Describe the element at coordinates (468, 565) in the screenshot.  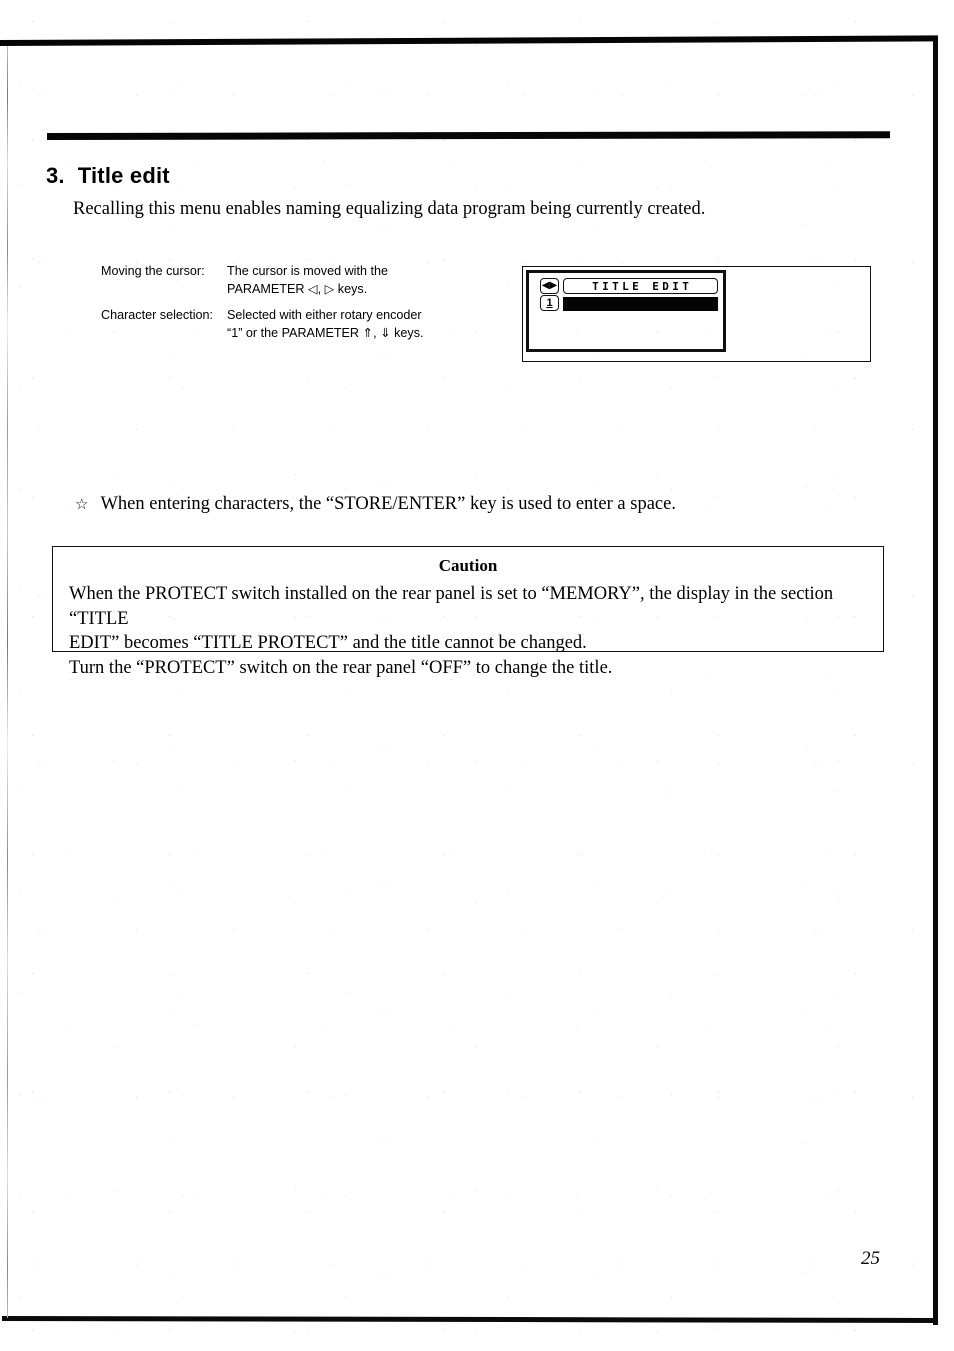
I see `caution-title: Caution` at that location.